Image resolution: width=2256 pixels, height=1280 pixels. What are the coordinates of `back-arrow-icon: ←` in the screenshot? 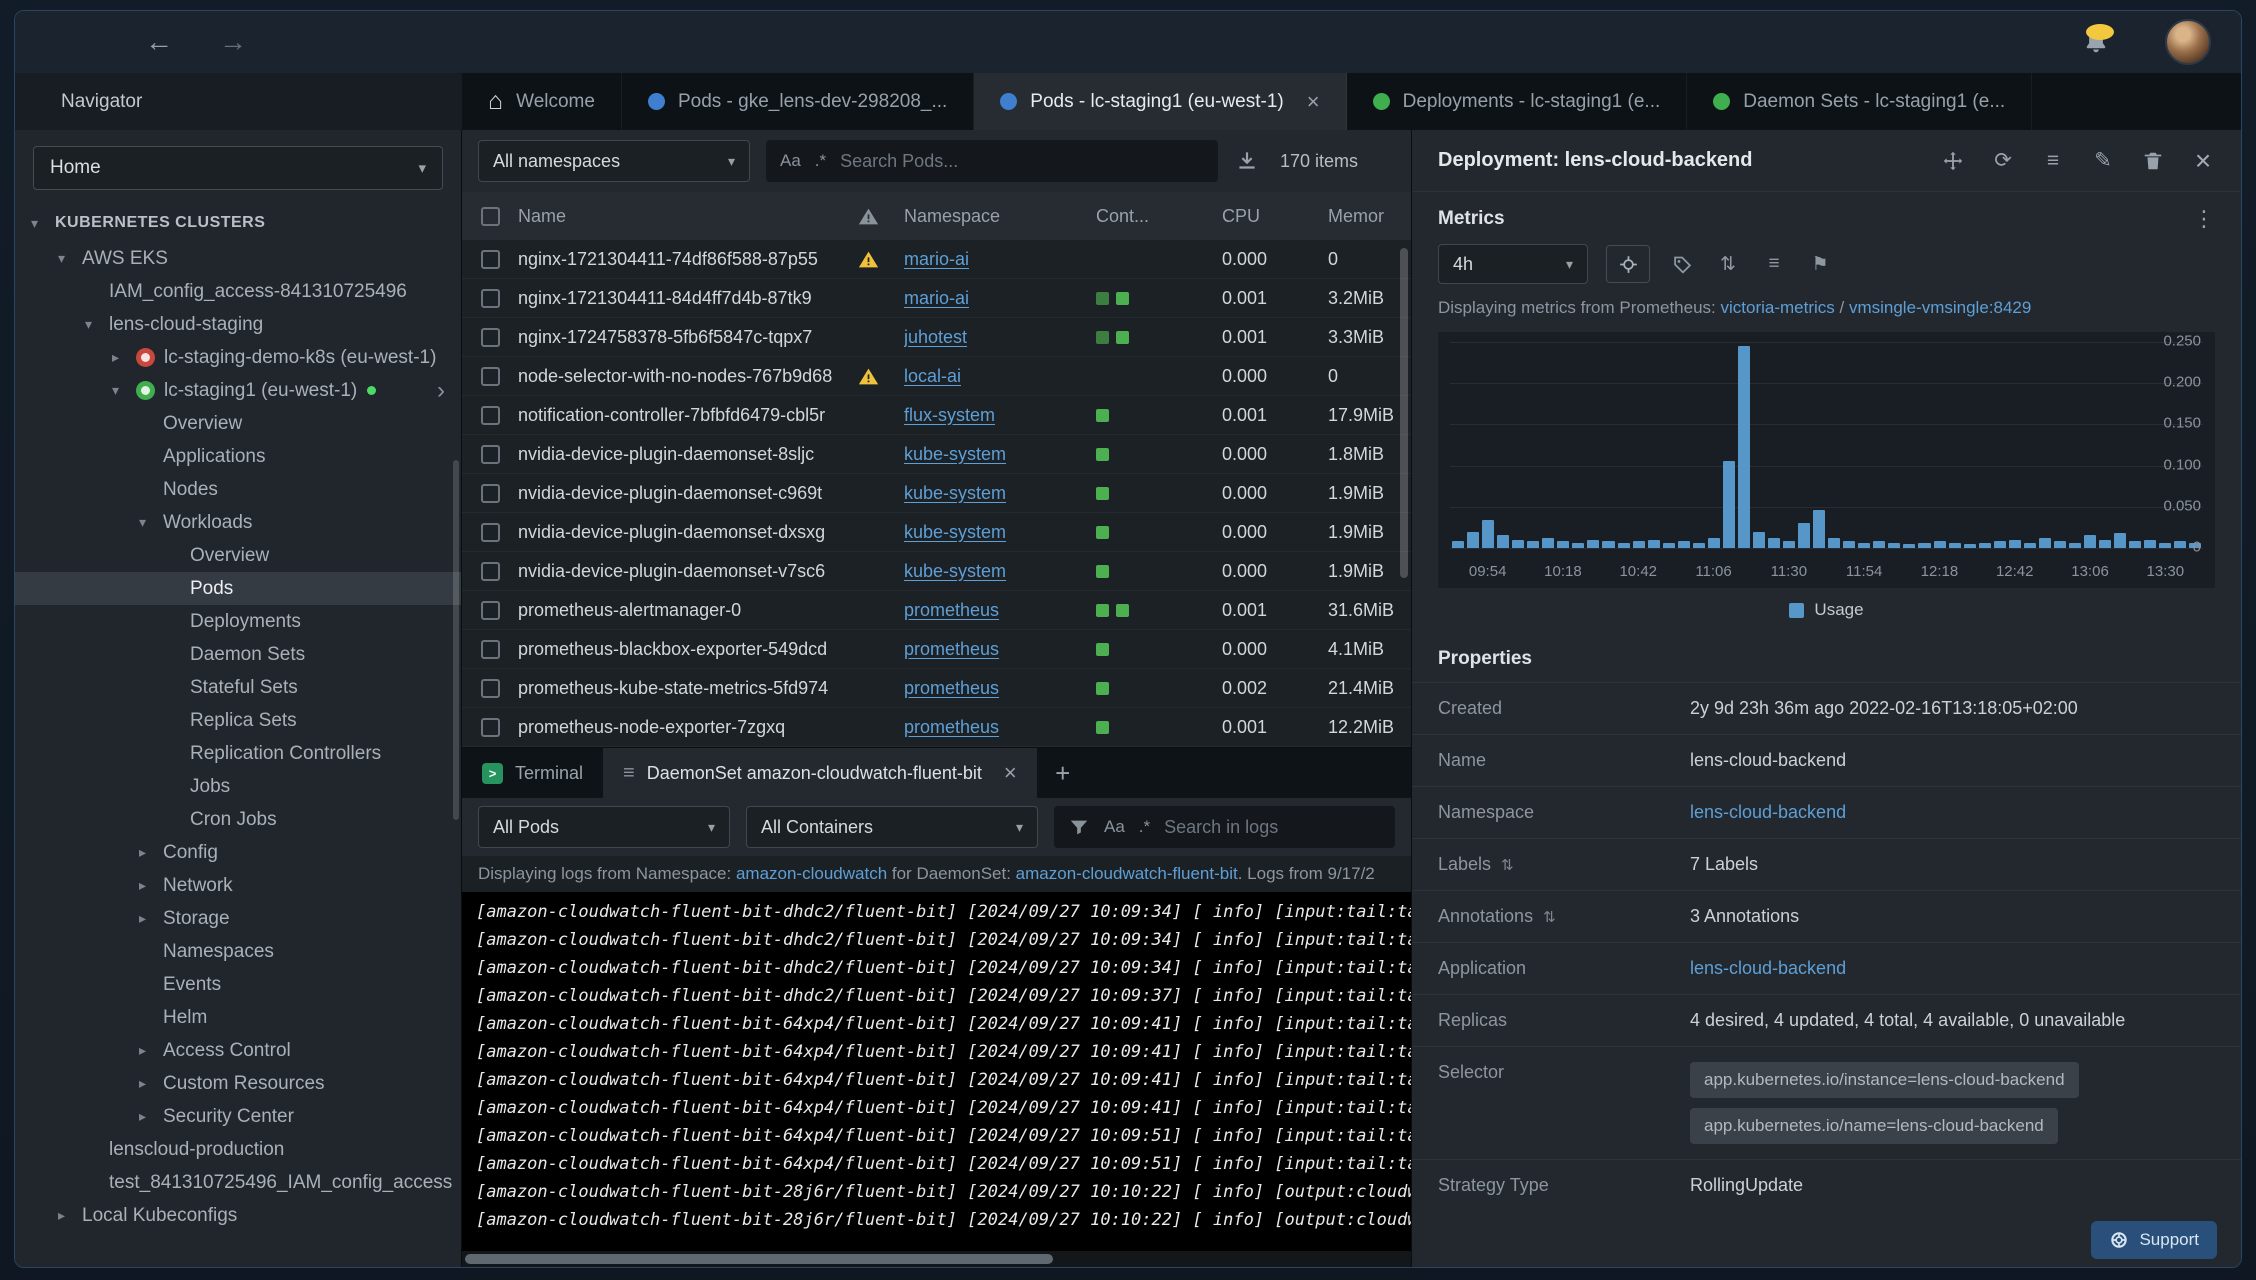 It's located at (159, 42).